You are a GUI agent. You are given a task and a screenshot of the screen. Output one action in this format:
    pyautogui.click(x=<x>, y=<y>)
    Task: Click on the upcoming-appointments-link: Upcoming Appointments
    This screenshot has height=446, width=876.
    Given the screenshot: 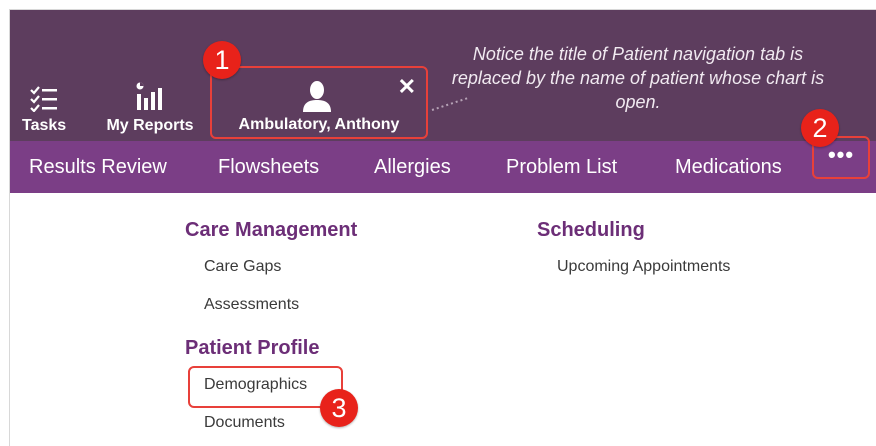 What is the action you would take?
    pyautogui.click(x=643, y=267)
    